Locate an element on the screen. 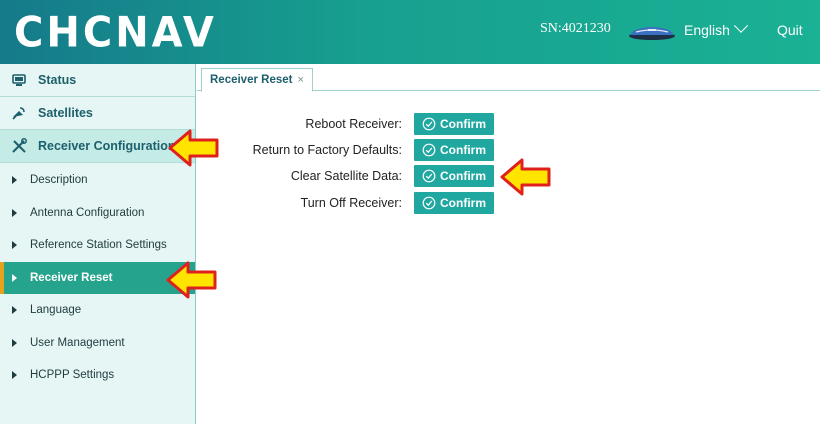 The image size is (820, 424). factory-defaults-confirm-button: Confirm is located at coordinates (454, 150).